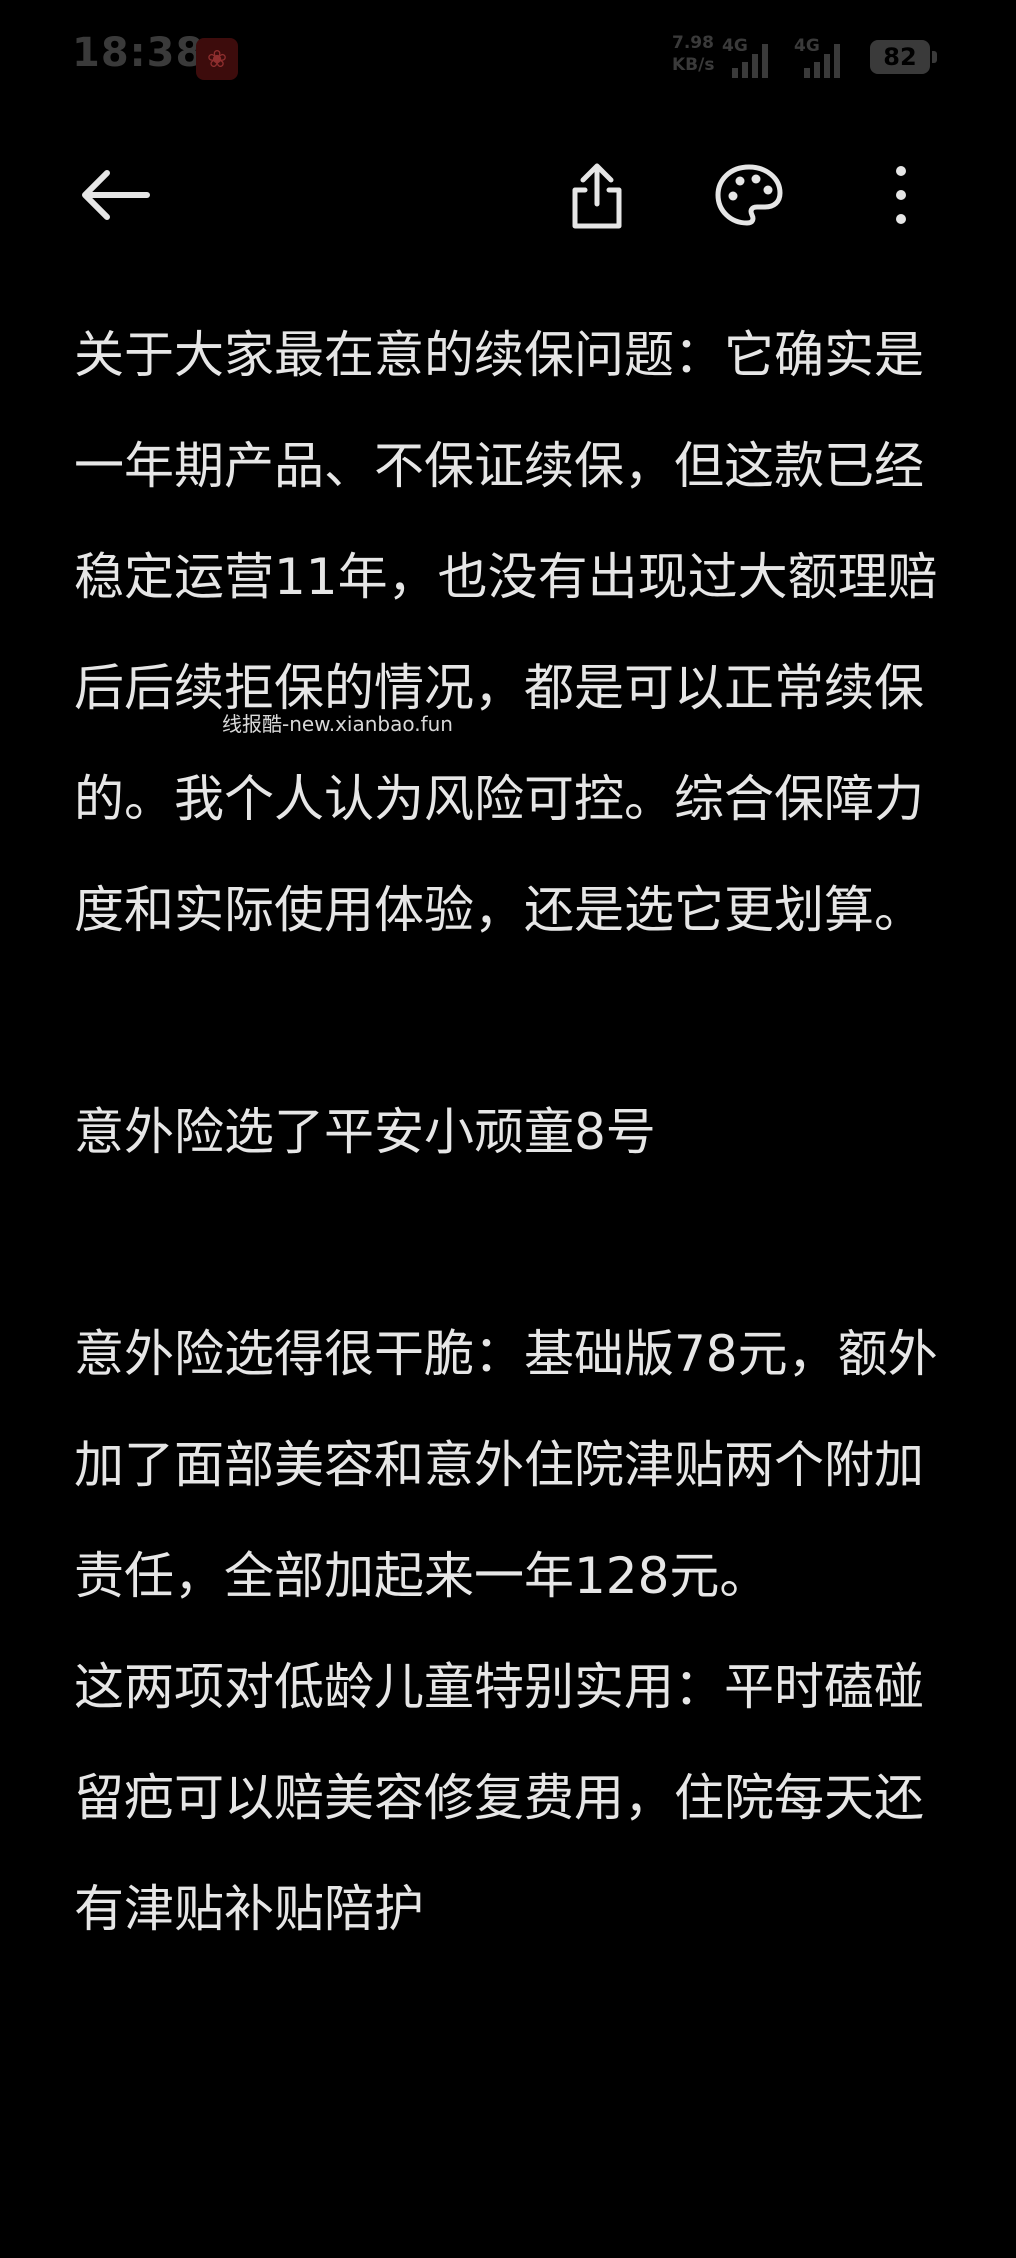 The image size is (1016, 2258). Describe the element at coordinates (508, 195) in the screenshot. I see `top-toolbar` at that location.